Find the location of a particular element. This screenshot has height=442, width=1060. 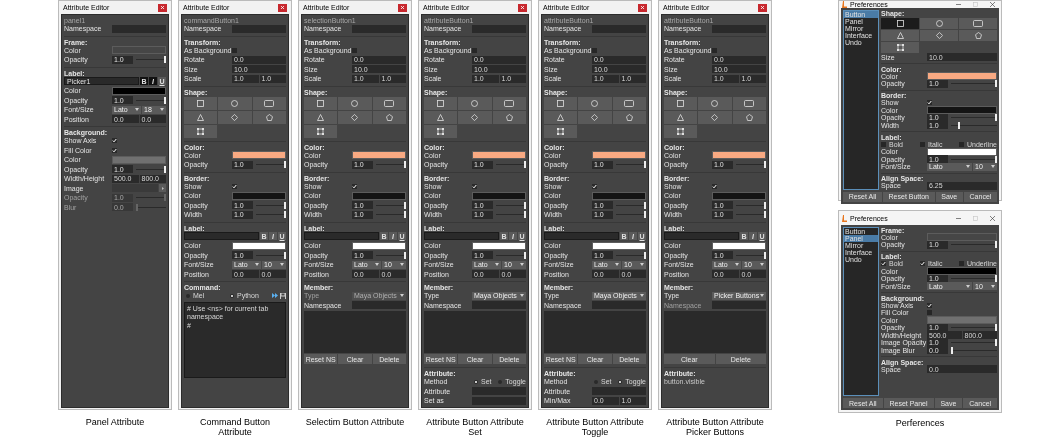

close-icon is located at coordinates (992, 218).